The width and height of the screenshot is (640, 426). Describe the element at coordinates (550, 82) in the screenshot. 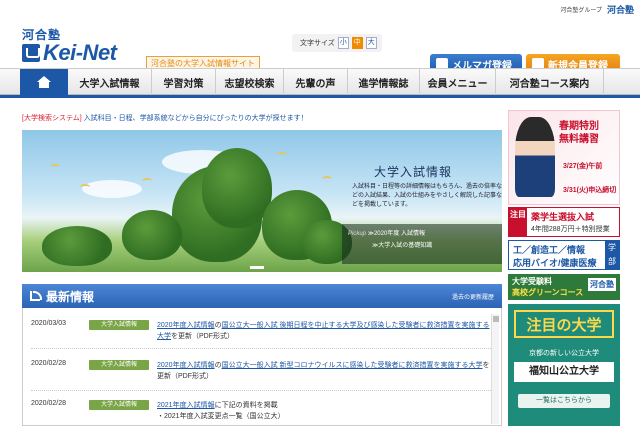

I see `nav-item-course-guide: 河合塾コース案内` at that location.